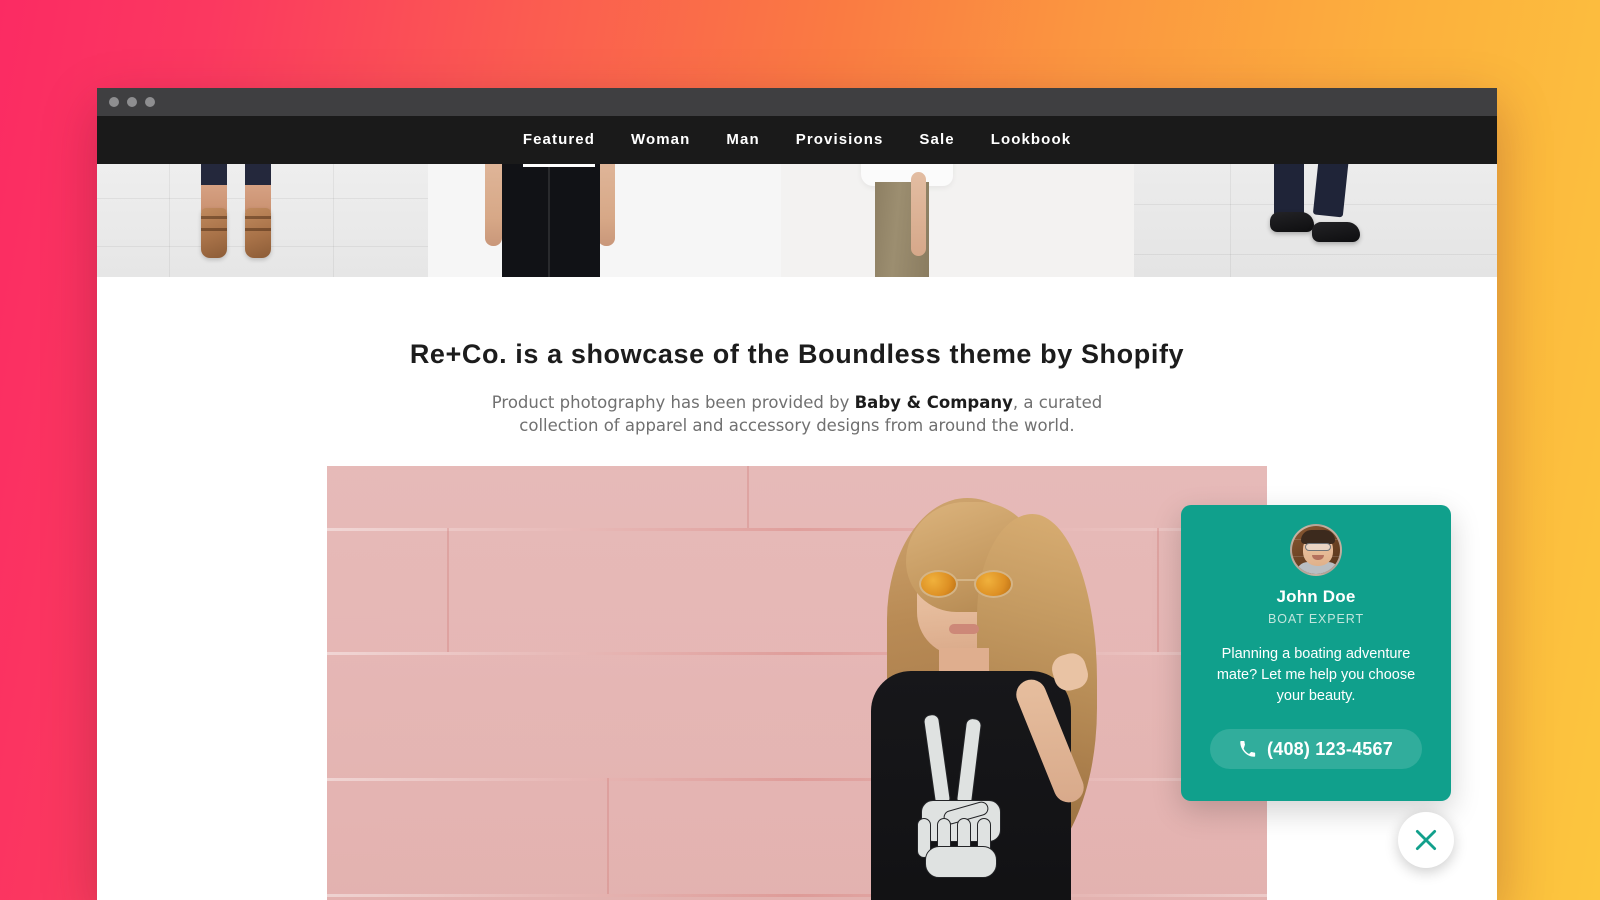 The width and height of the screenshot is (1600, 900). I want to click on agent-name: John Doe, so click(1316, 596).